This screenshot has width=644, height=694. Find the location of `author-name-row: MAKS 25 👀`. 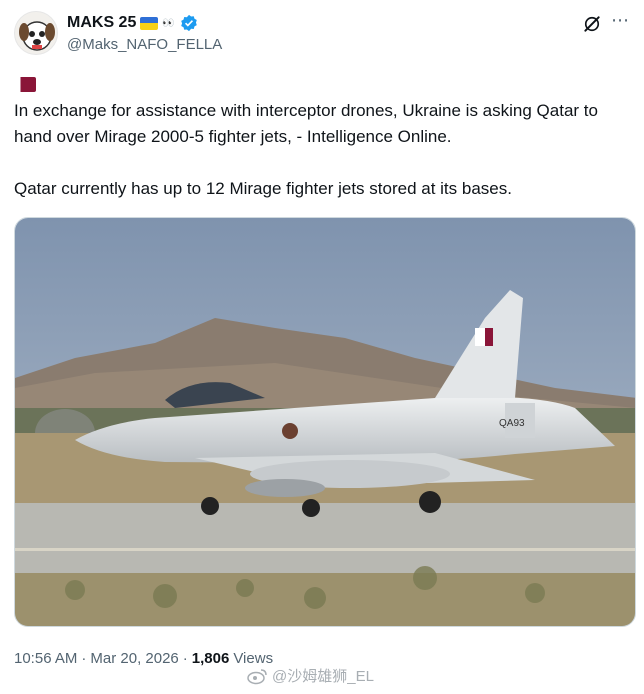

author-name-row: MAKS 25 👀 is located at coordinates (132, 23).